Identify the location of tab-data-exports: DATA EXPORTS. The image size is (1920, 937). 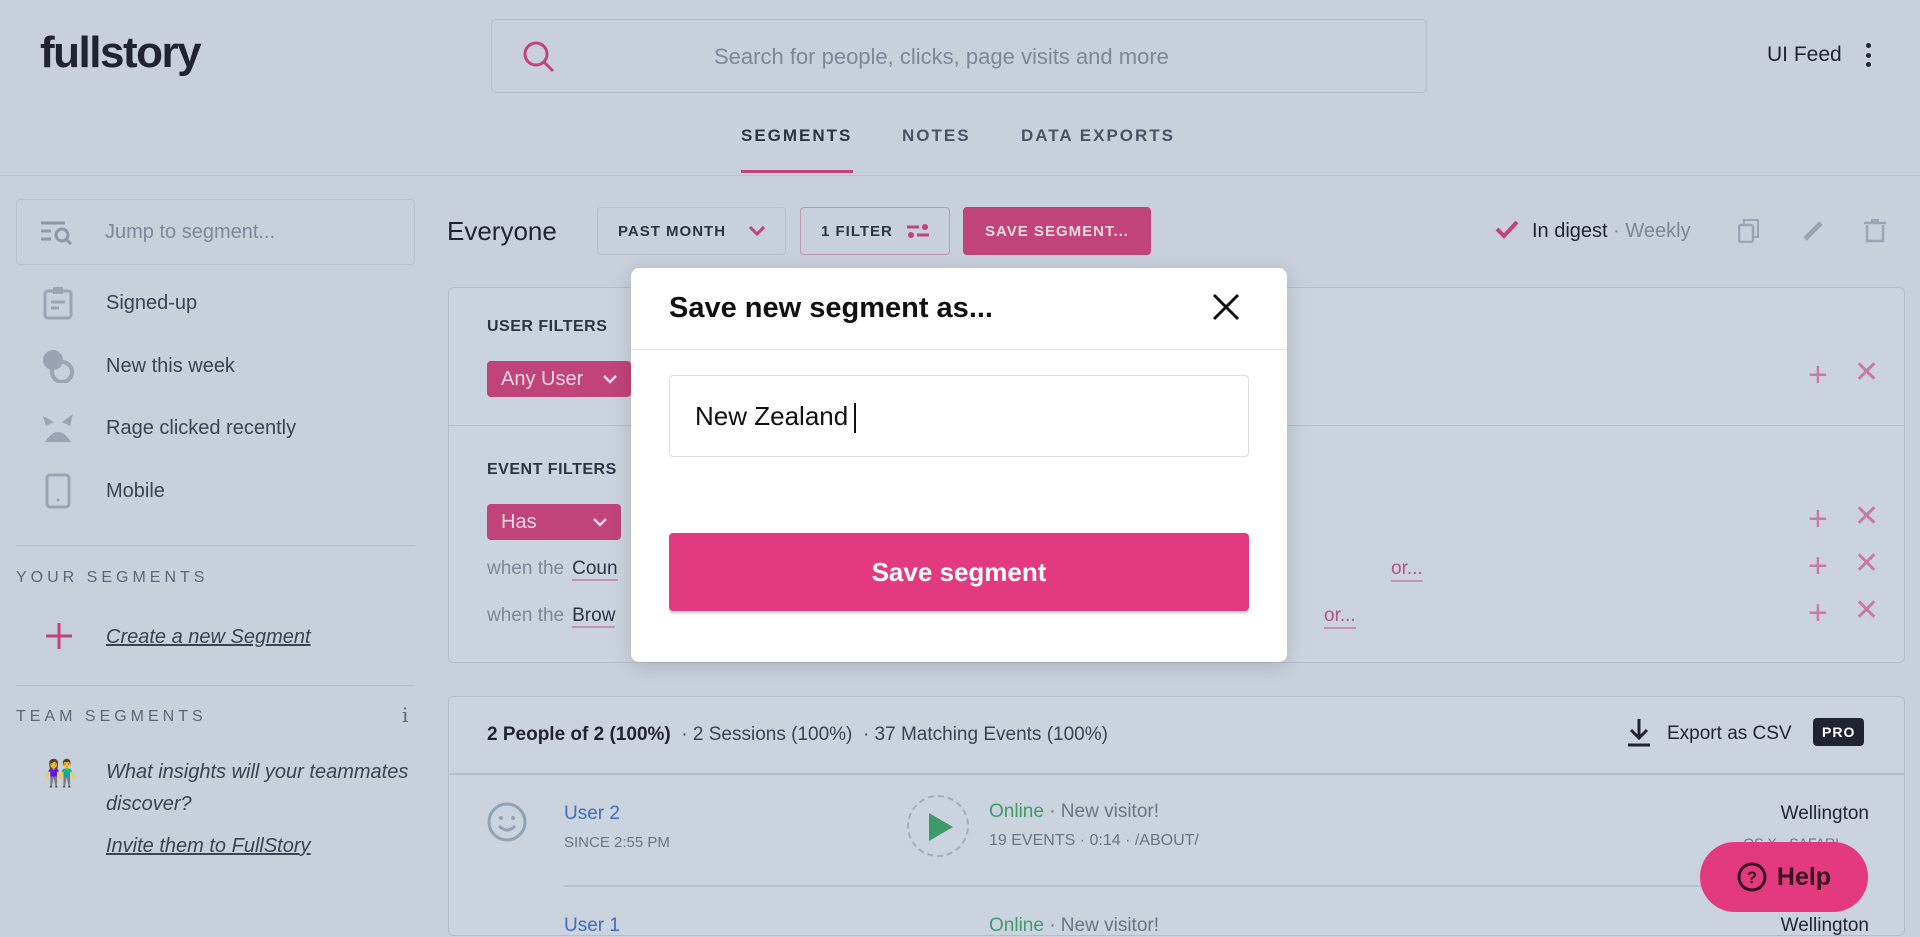
(1098, 136).